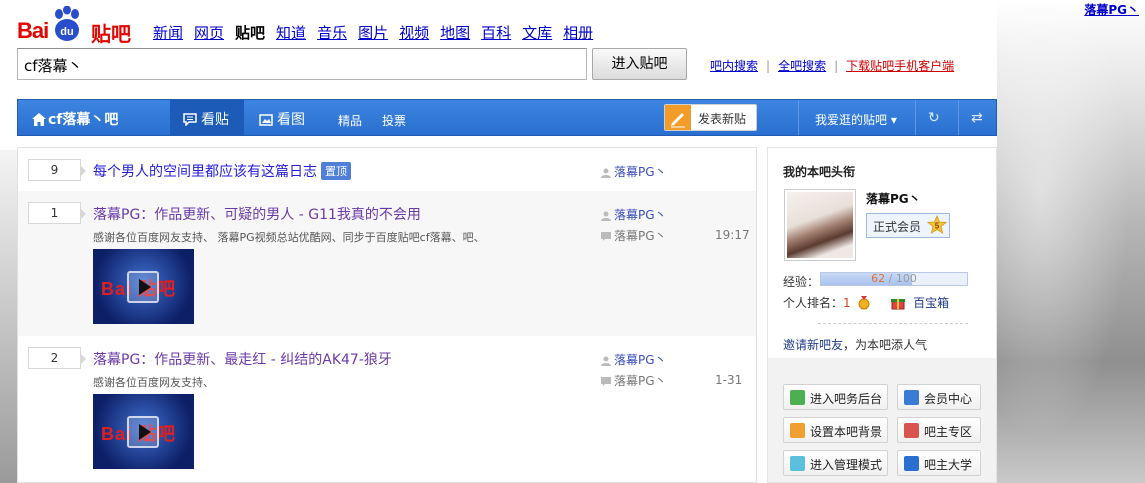  I want to click on user-name-link: 落幕PG丶, so click(1111, 9).